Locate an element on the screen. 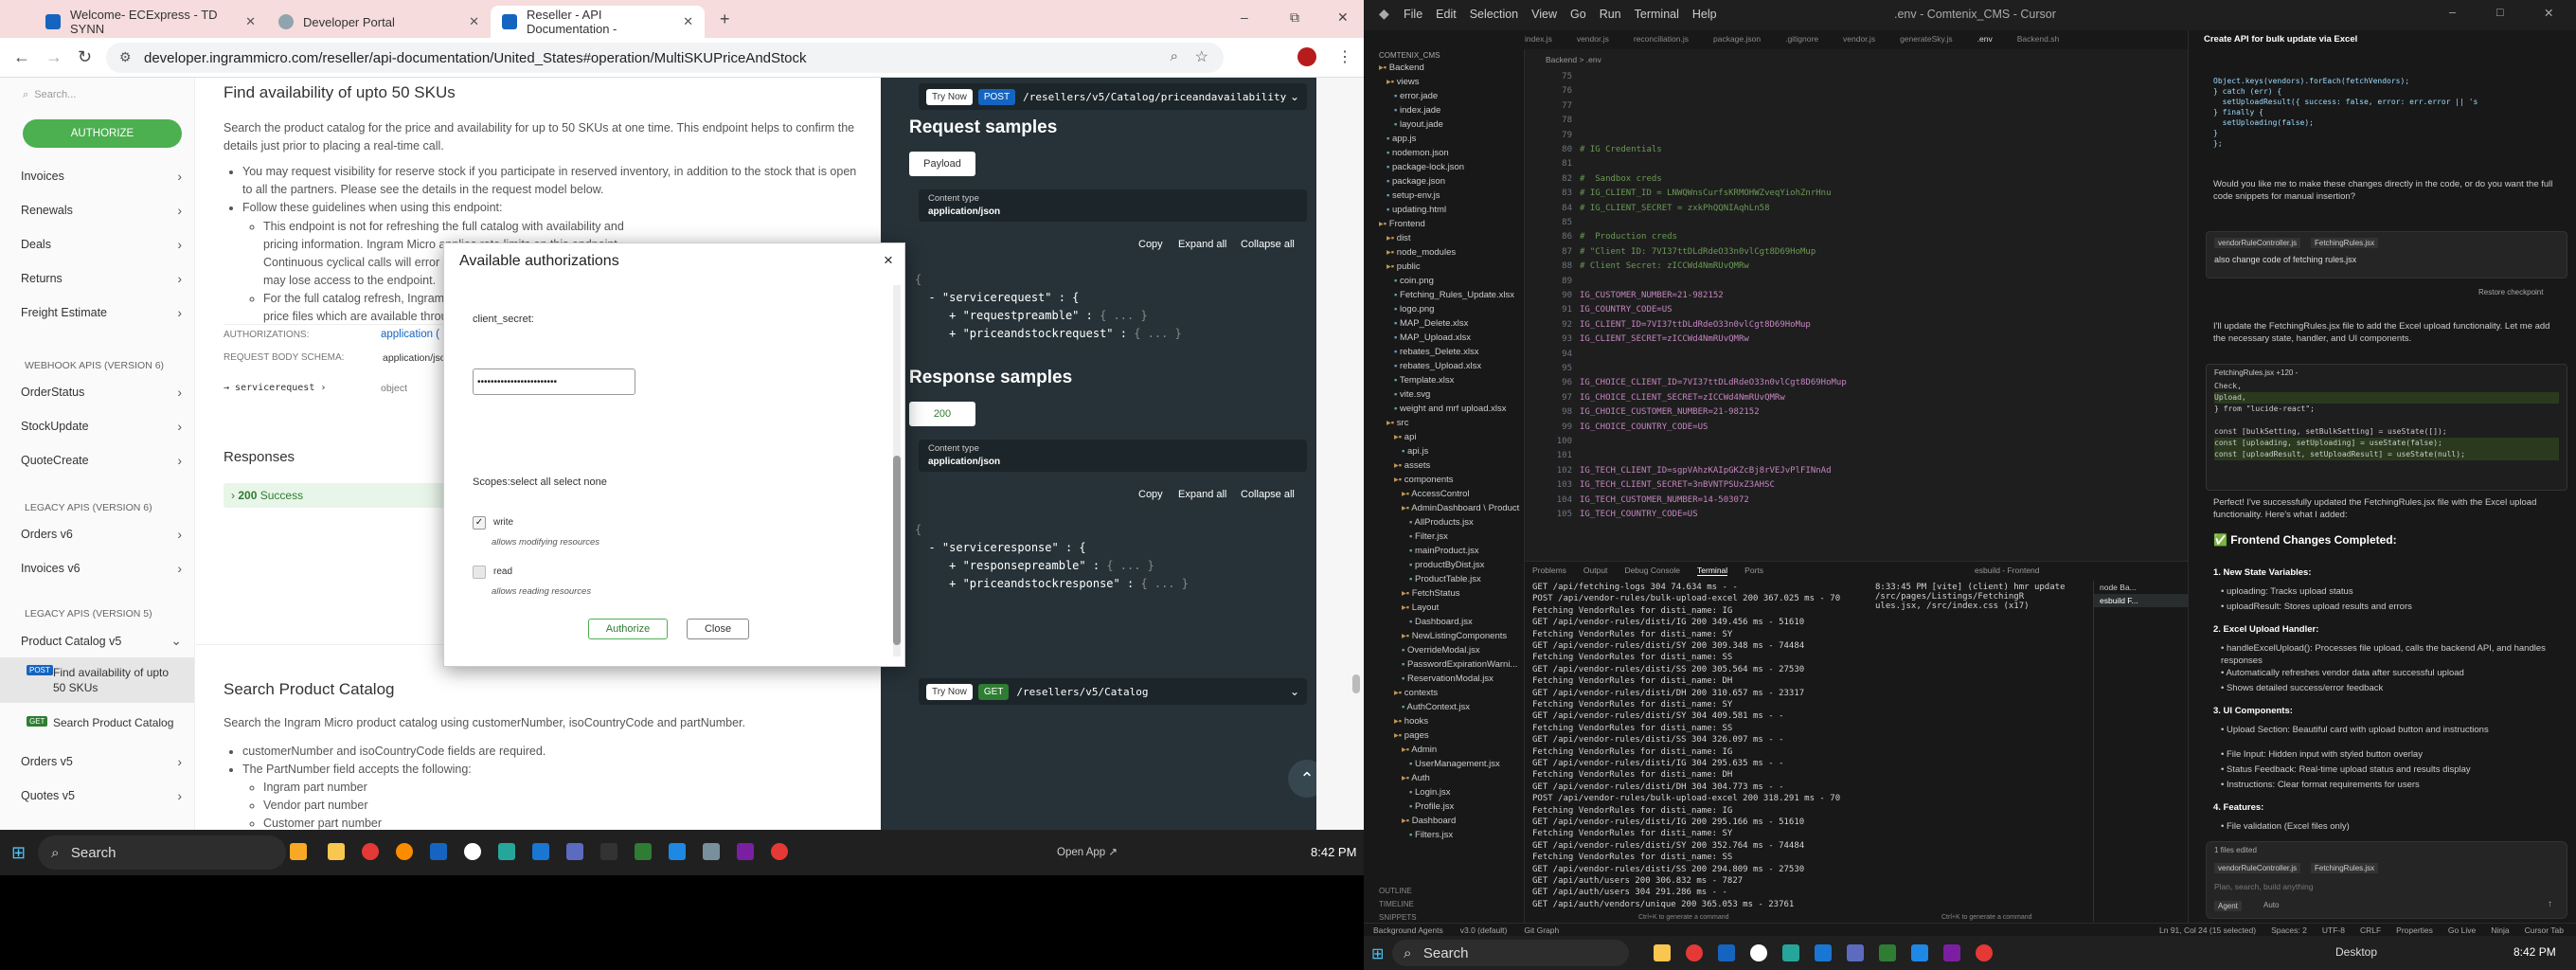  explorer-file: ▪ index.jade is located at coordinates (1417, 110).